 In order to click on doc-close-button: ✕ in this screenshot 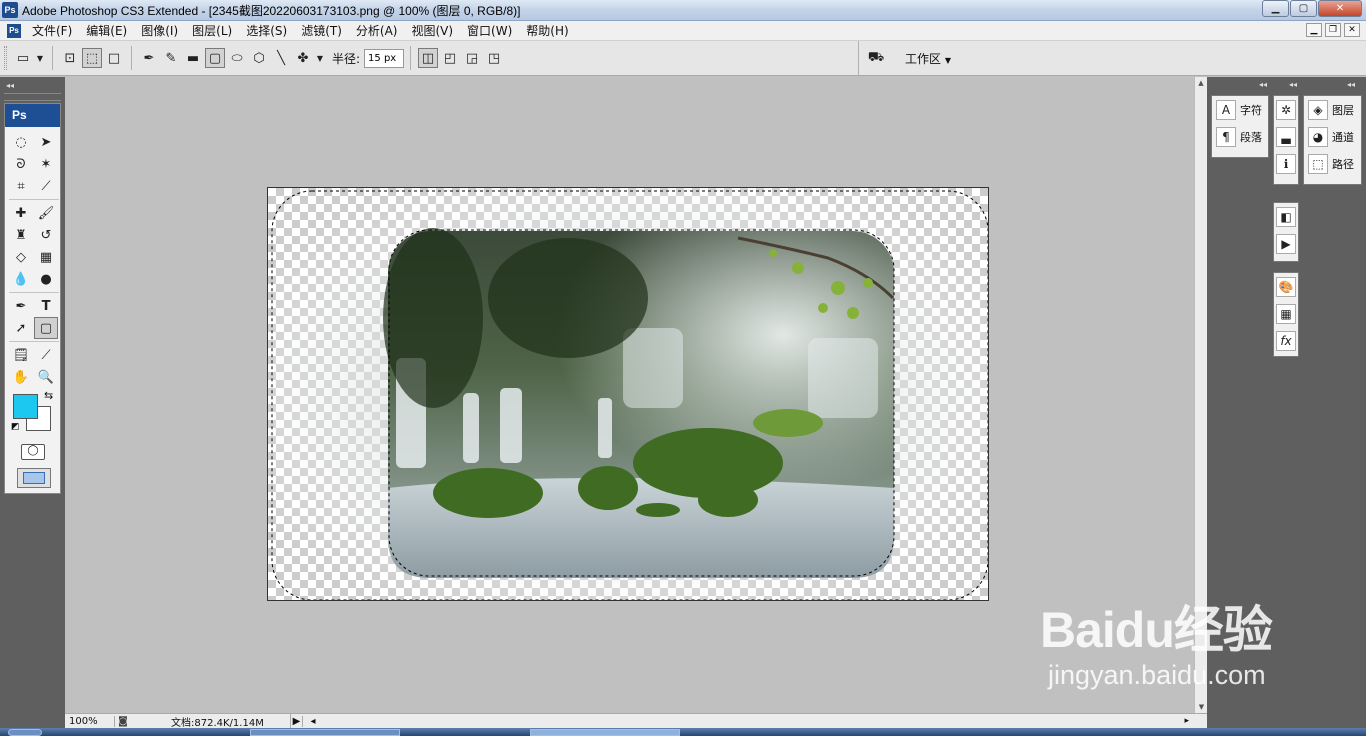, I will do `click(1352, 30)`.